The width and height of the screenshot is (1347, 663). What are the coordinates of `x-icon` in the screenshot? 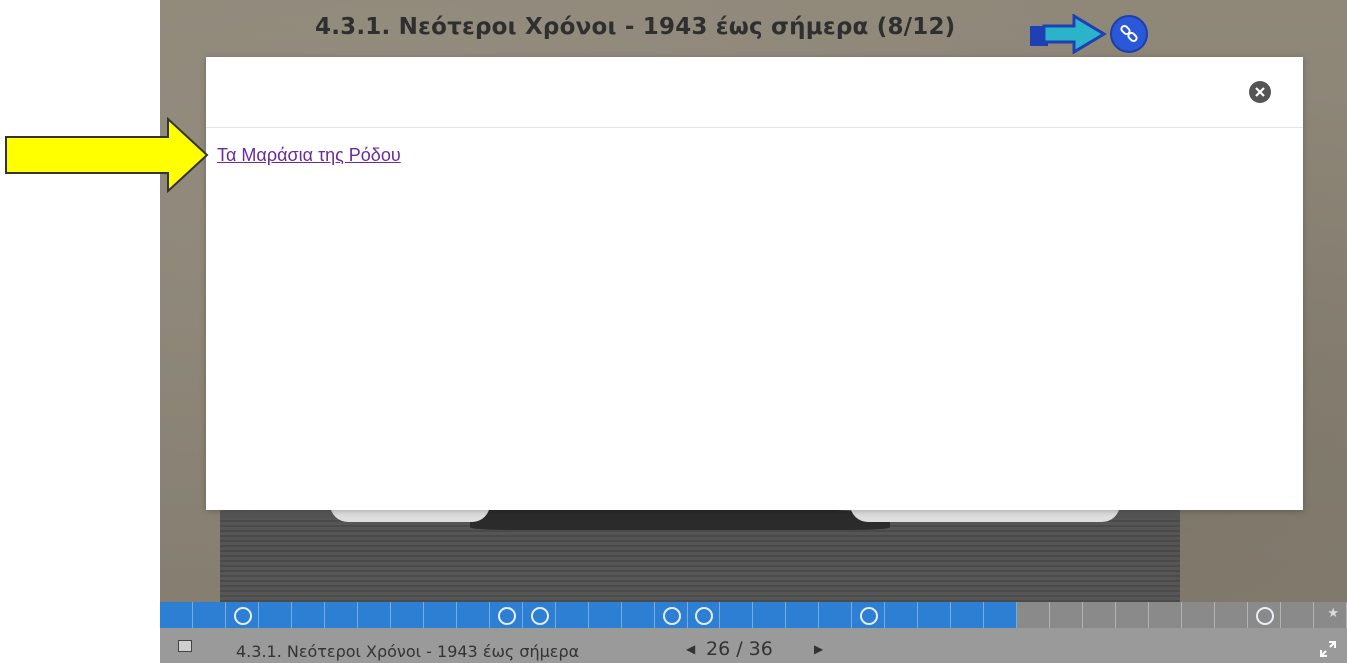 It's located at (1260, 92).